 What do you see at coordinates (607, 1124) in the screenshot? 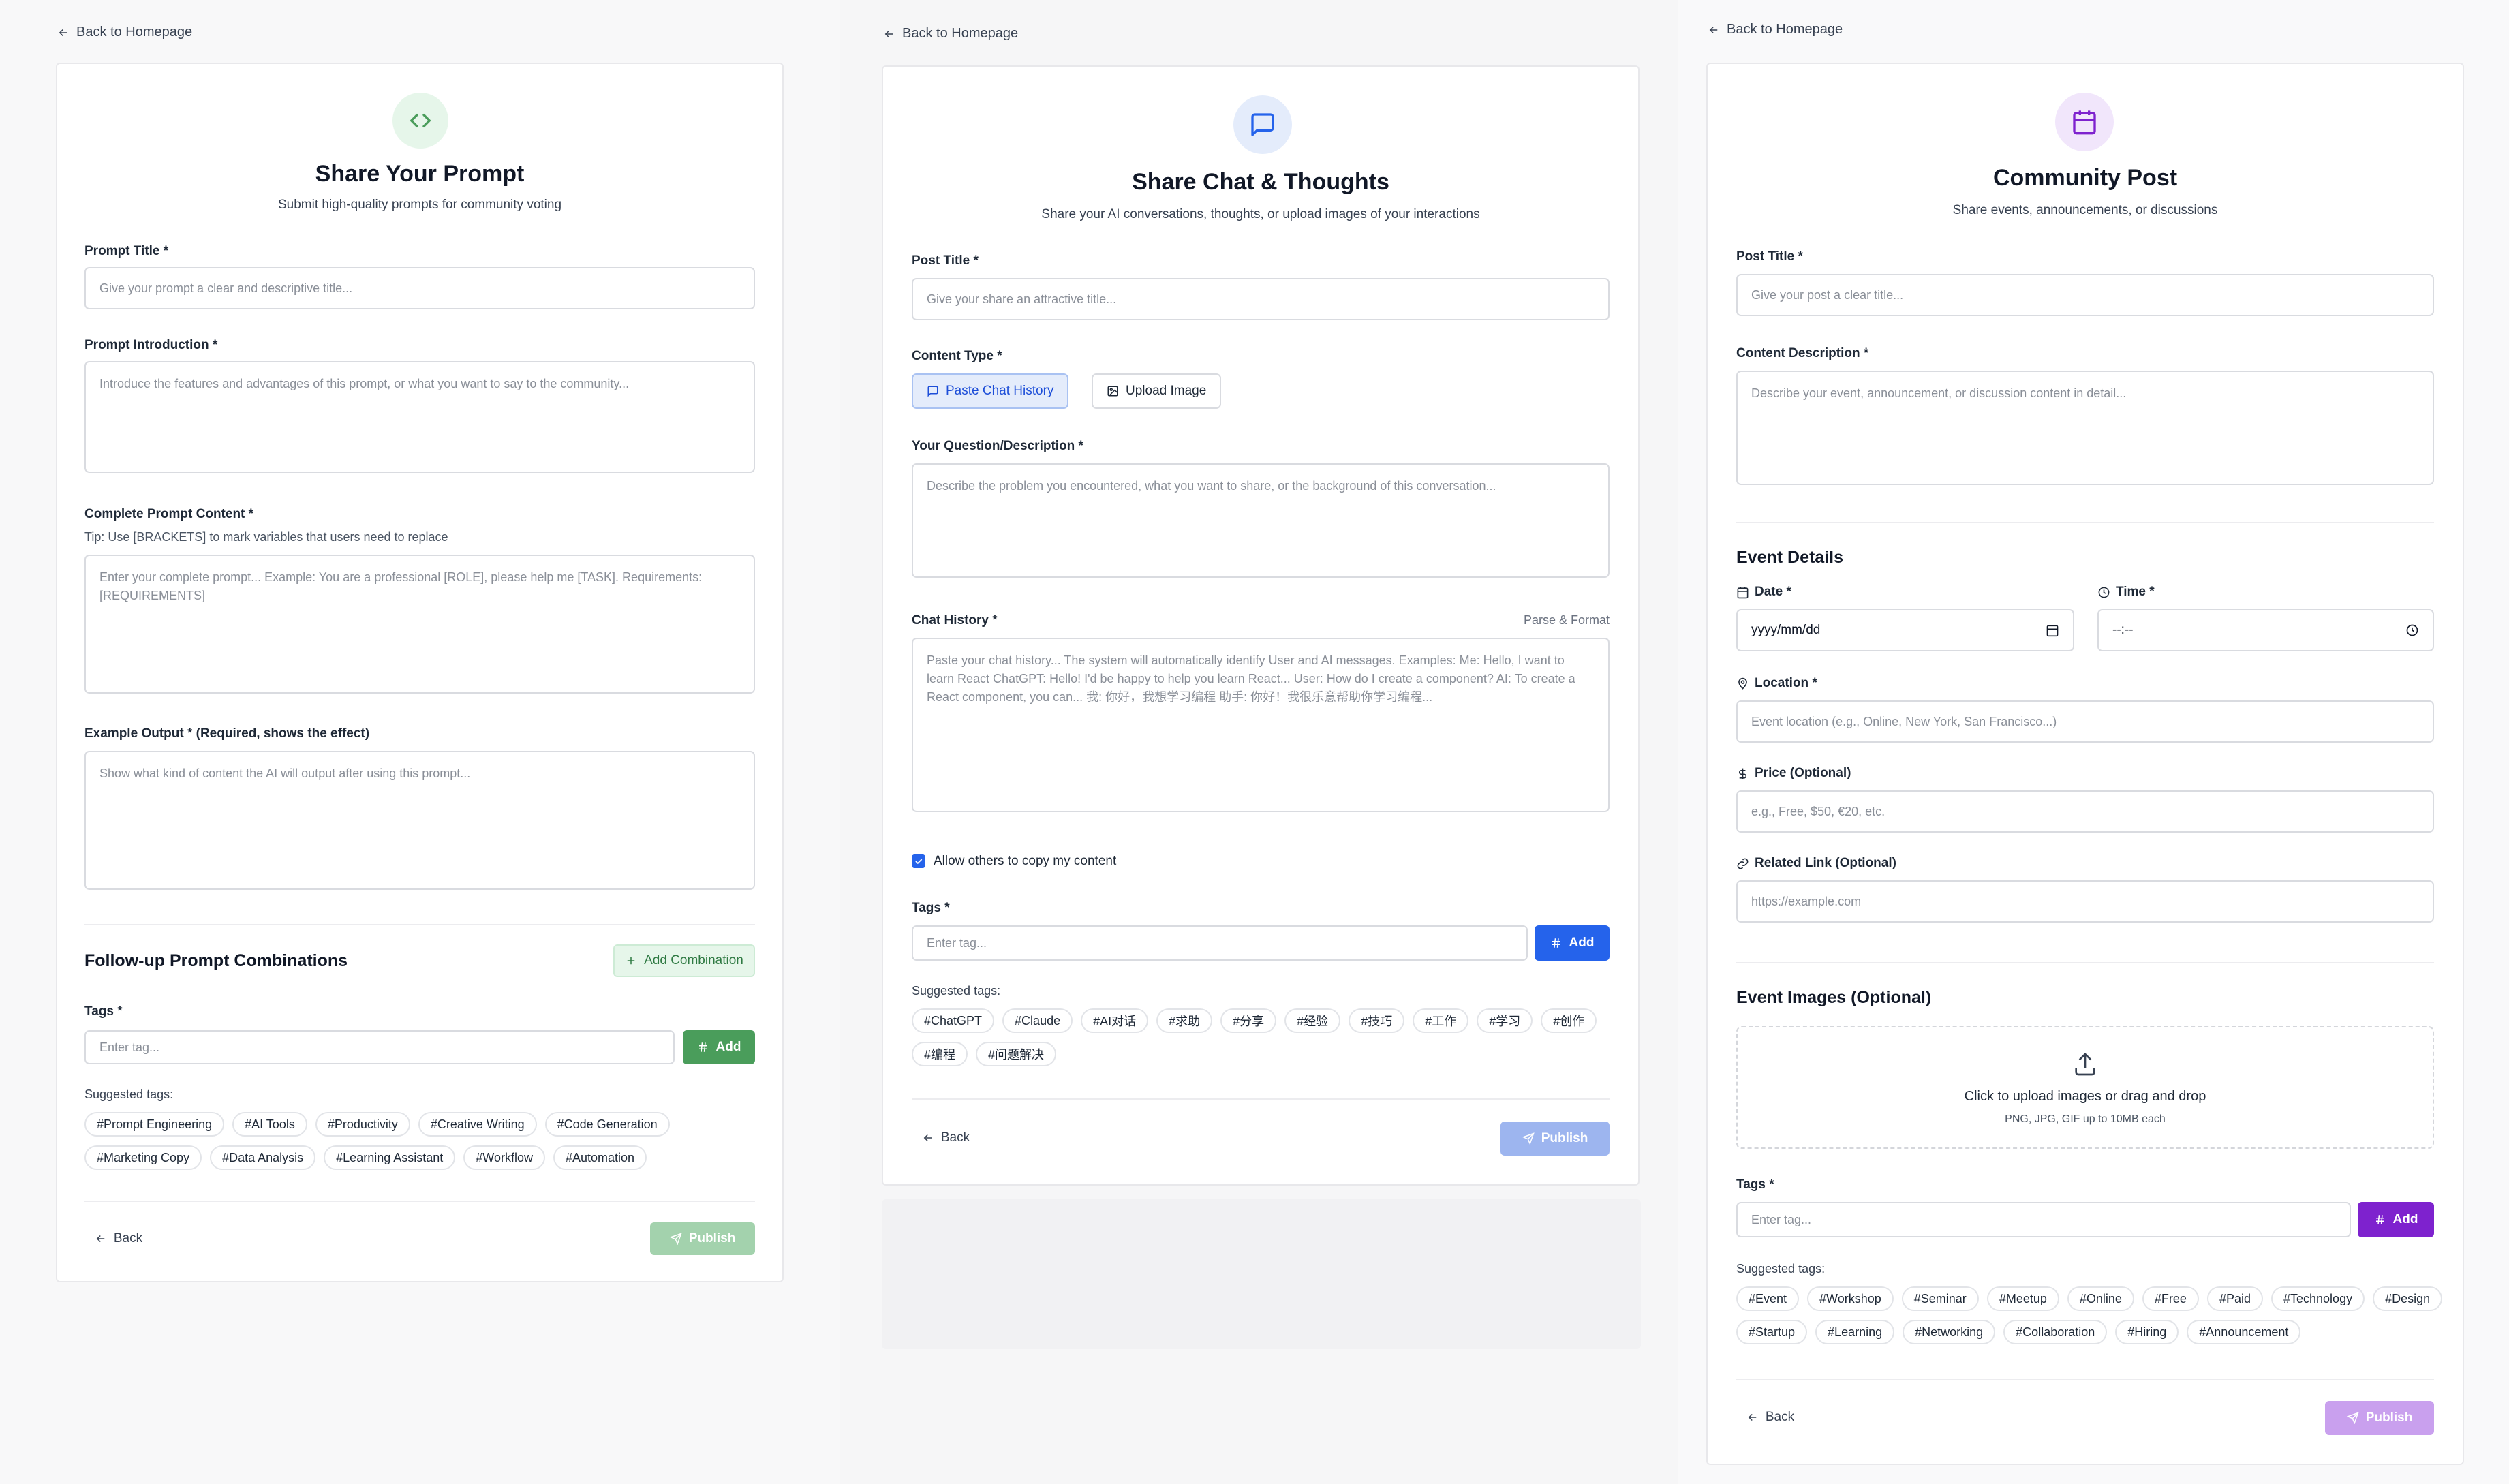
I see `suggested-tag-chip: #Code Generation` at bounding box center [607, 1124].